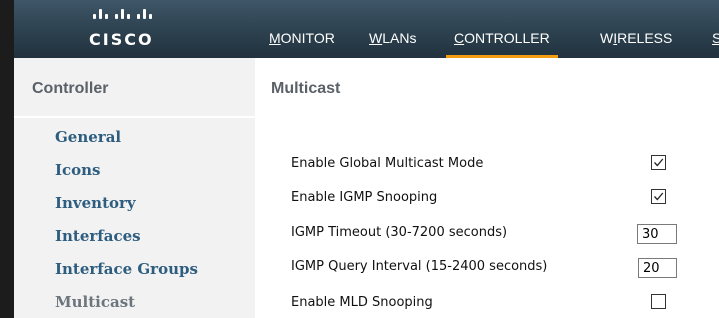 The height and width of the screenshot is (318, 719). Describe the element at coordinates (364, 197) in the screenshot. I see `label-igmp-snooping: Enable IGMP Snooping` at that location.